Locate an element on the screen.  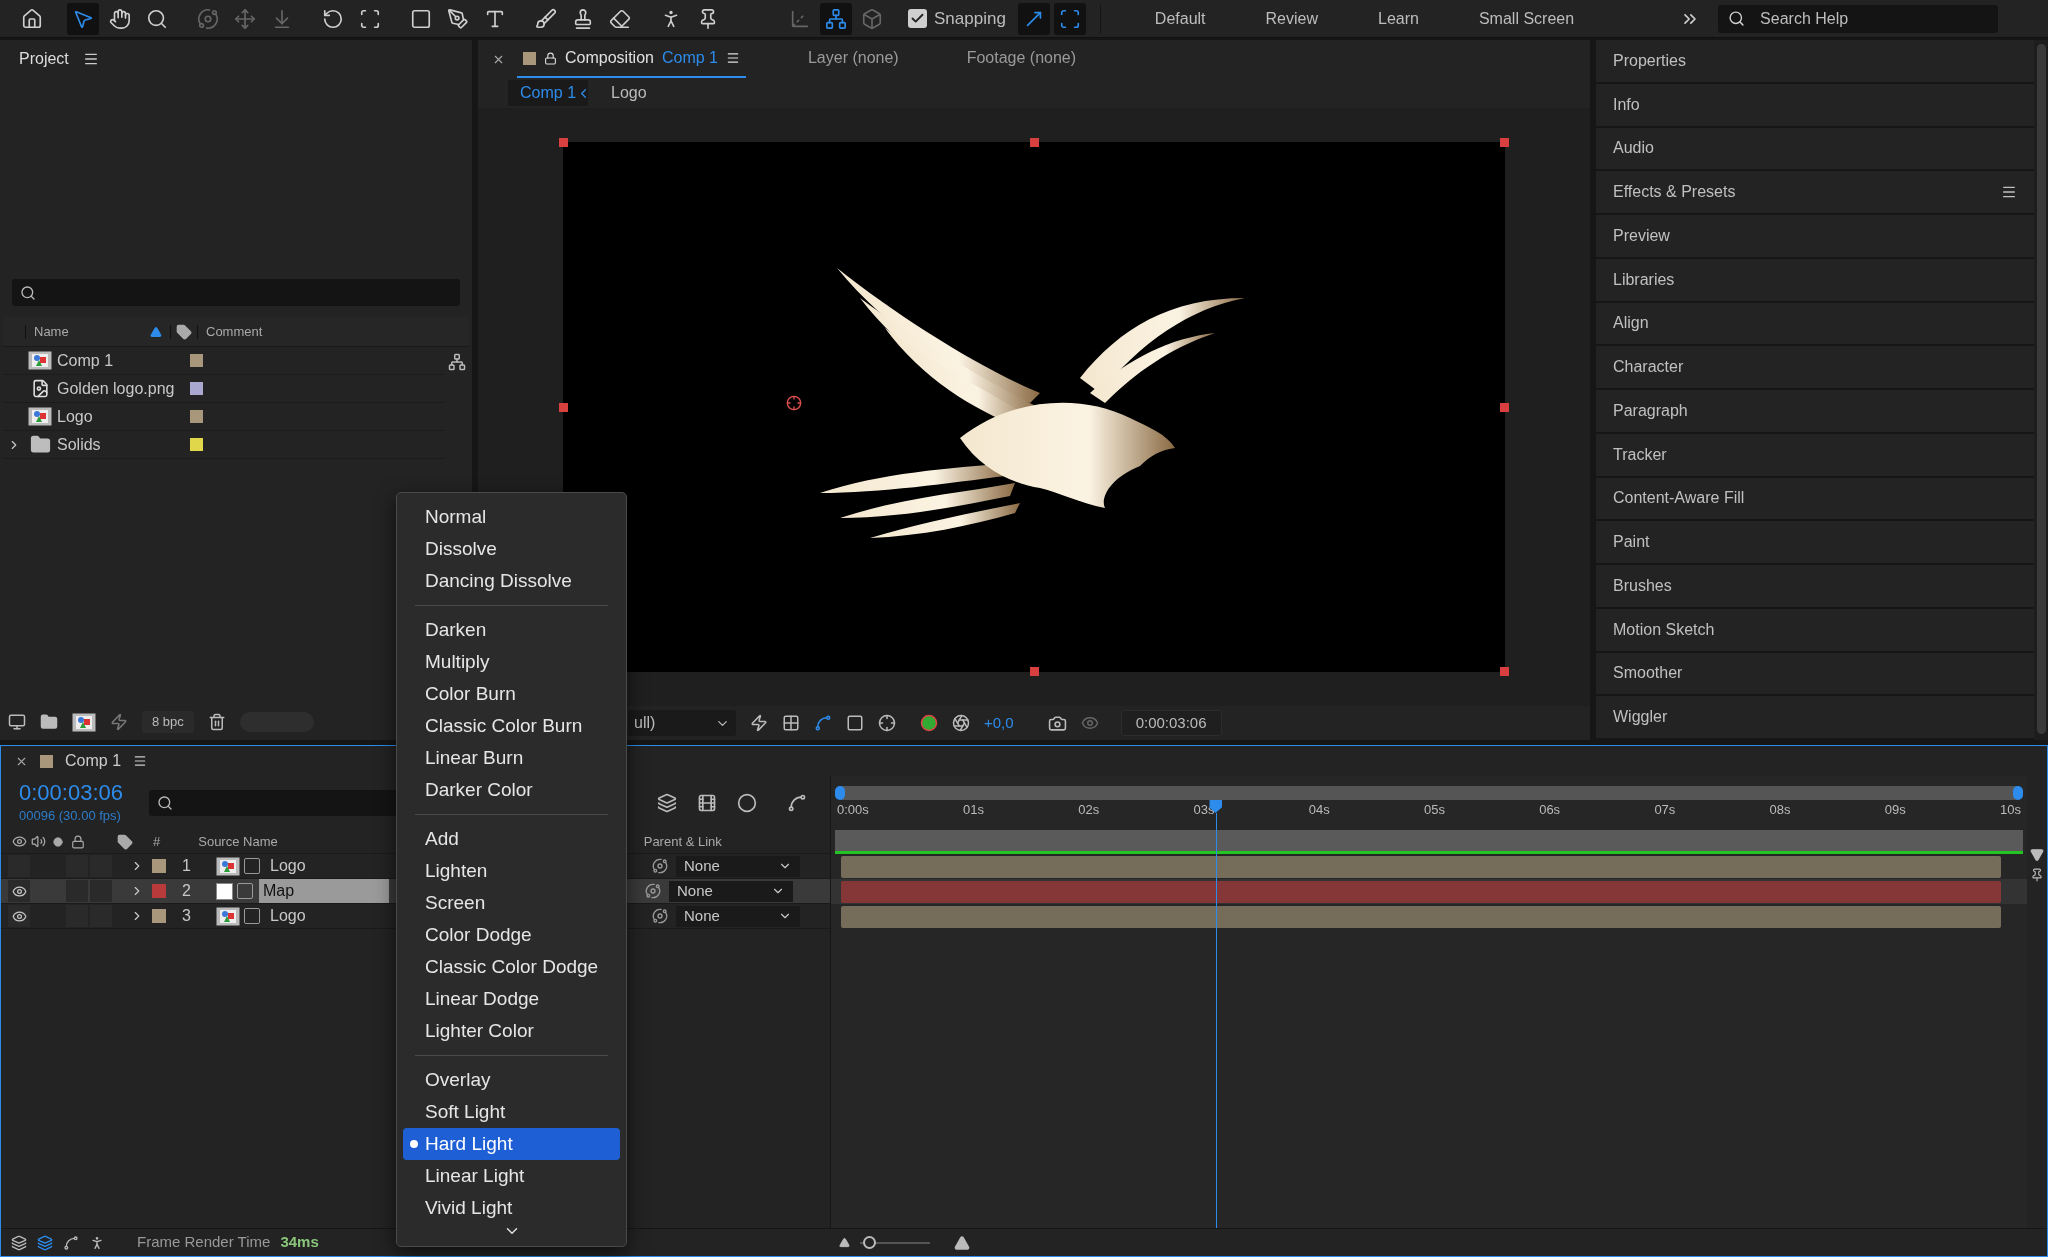
frame-count: 00096 (30.00 fps) is located at coordinates (70, 816).